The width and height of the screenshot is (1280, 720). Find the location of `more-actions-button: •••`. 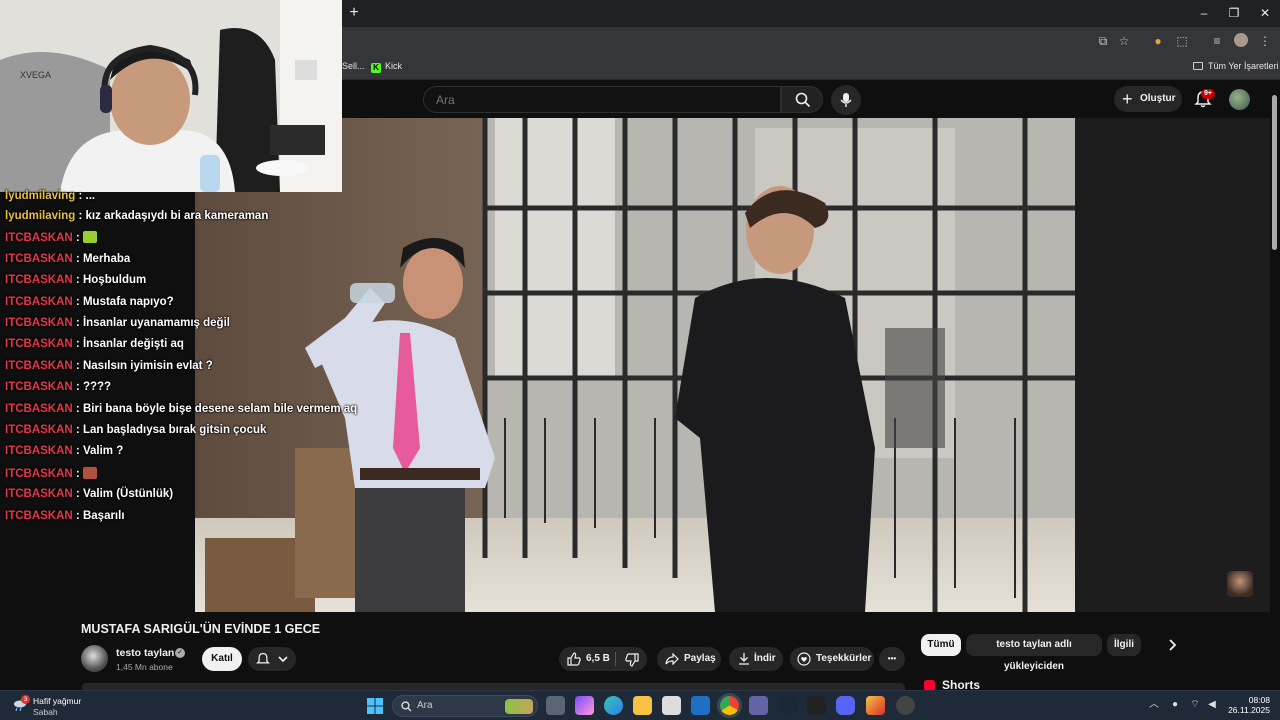

more-actions-button: ••• is located at coordinates (892, 659).